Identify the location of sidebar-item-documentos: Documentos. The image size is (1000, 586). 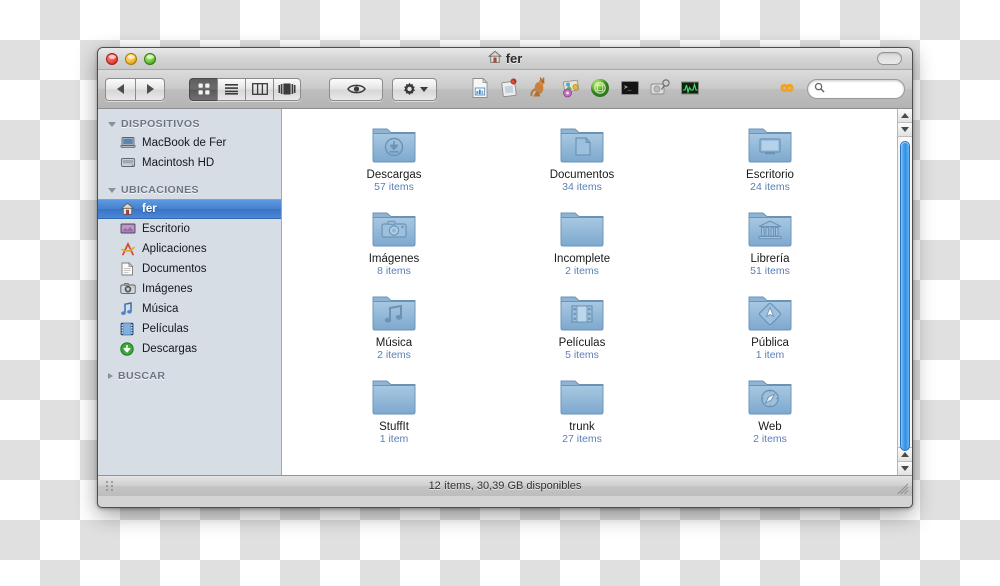
(189, 269).